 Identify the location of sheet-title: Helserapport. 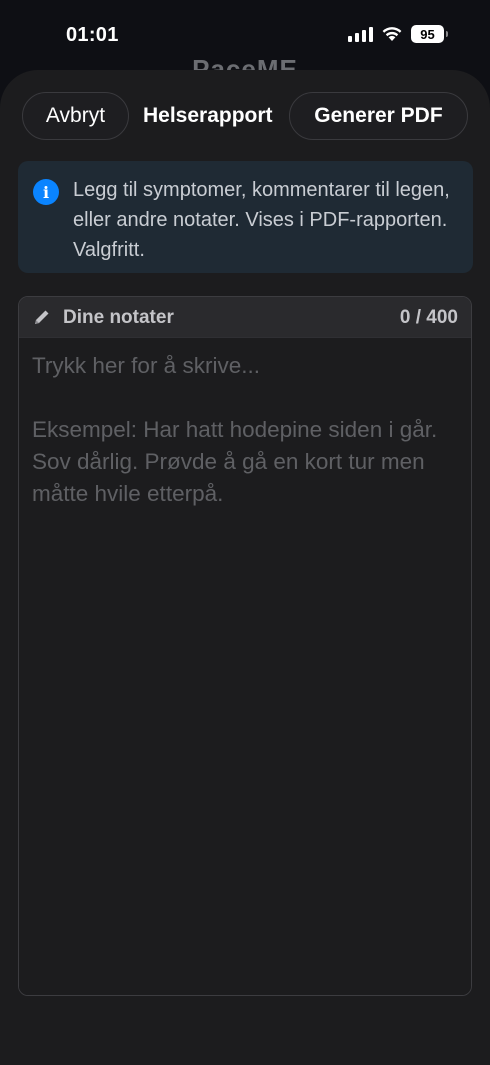
(208, 115).